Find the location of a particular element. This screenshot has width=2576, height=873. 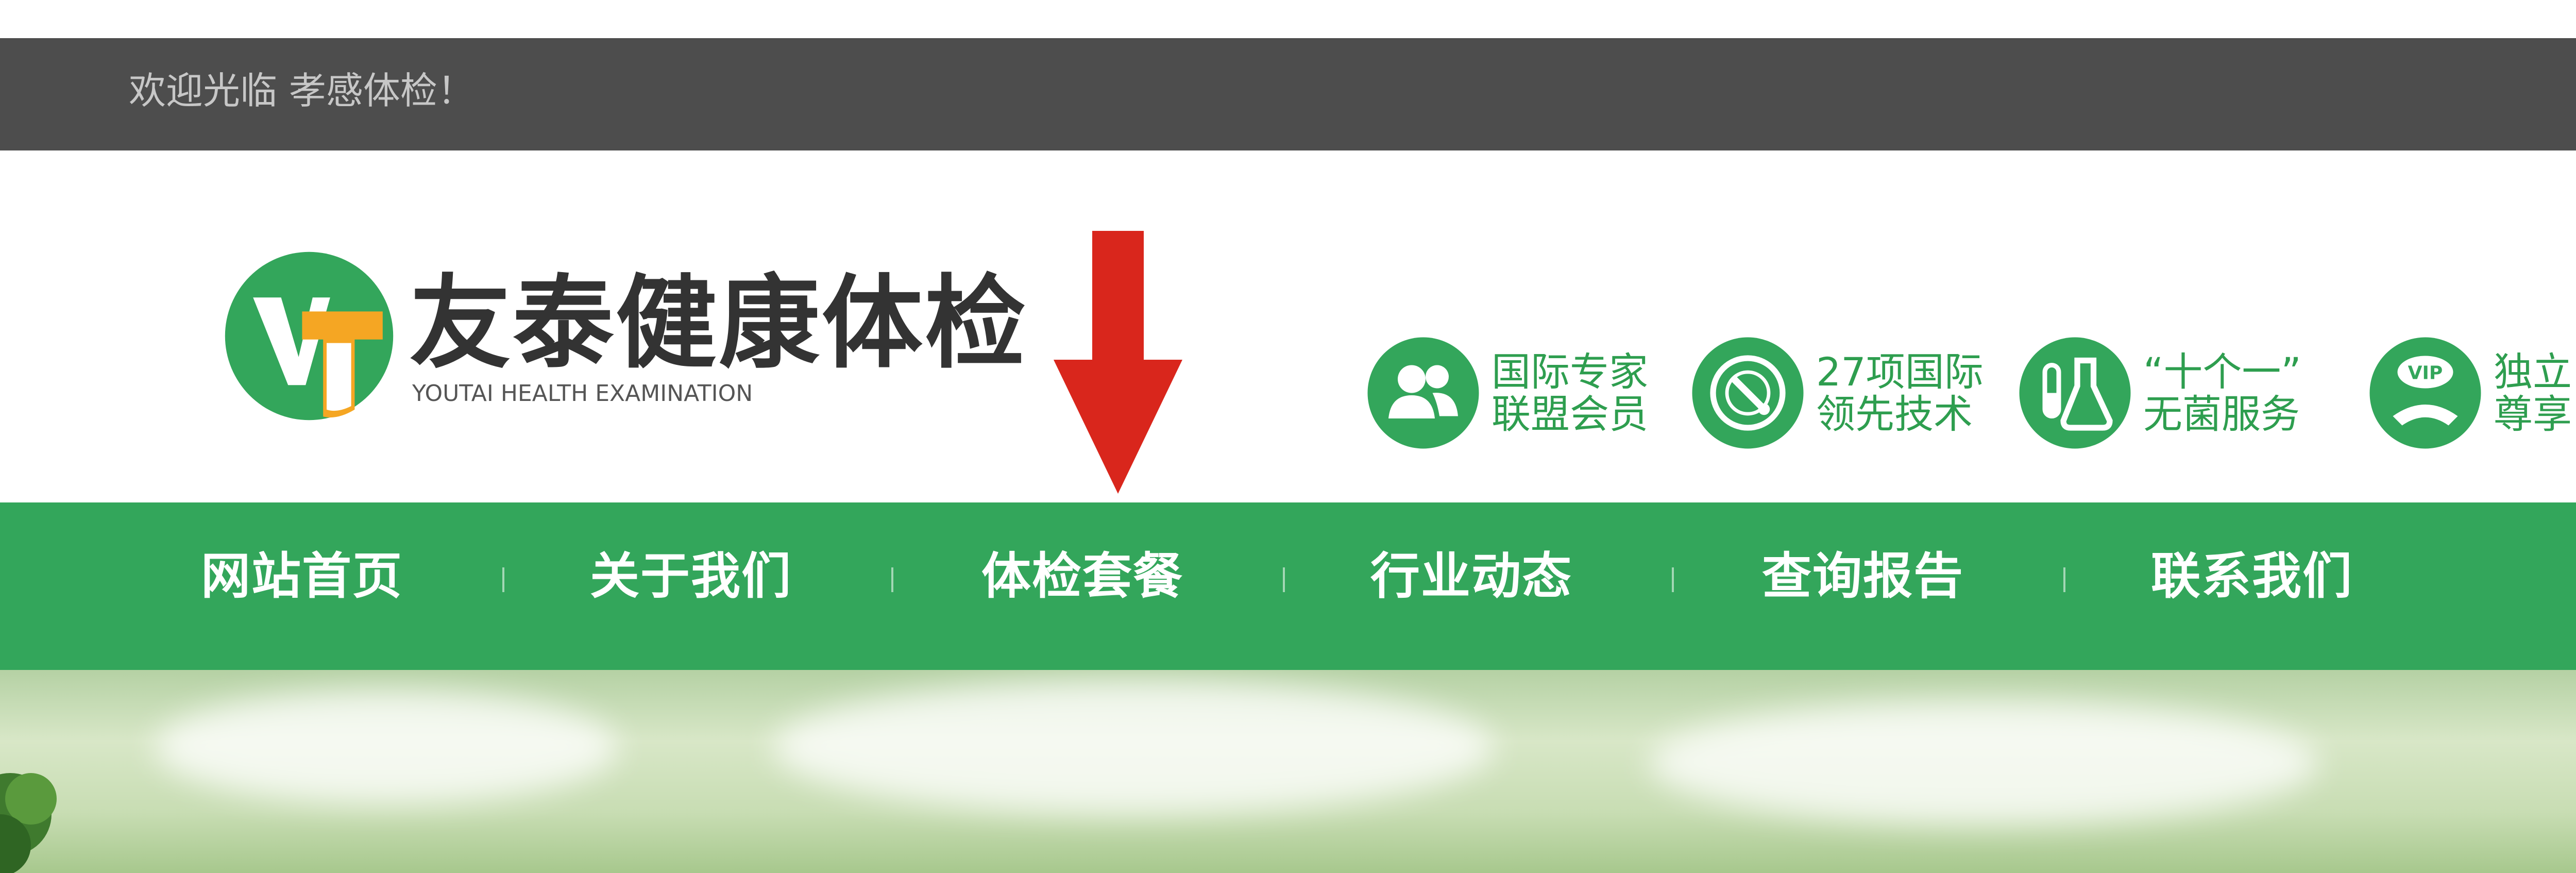

nav-item-contact: 联系我们 is located at coordinates (2252, 576).